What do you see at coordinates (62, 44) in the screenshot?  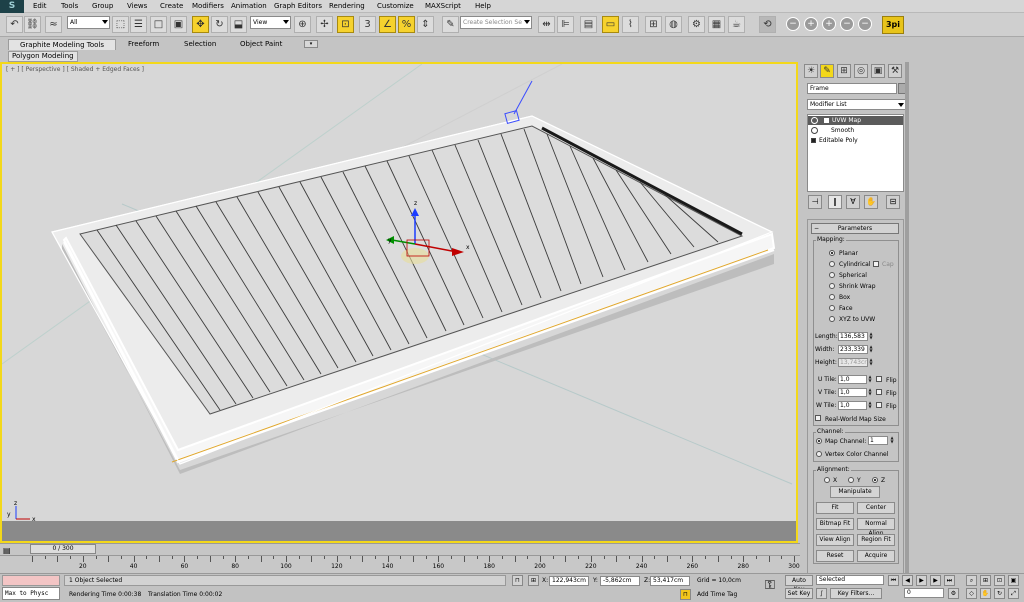 I see `tab-graphite-modeling-tools: Graphite Modeling Tools` at bounding box center [62, 44].